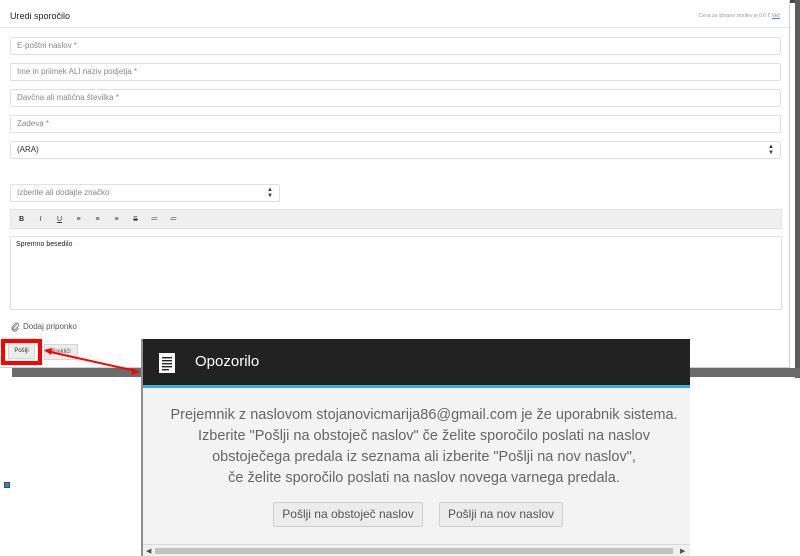 The width and height of the screenshot is (800, 556). Describe the element at coordinates (416, 386) in the screenshot. I see `modal-accent-bar` at that location.